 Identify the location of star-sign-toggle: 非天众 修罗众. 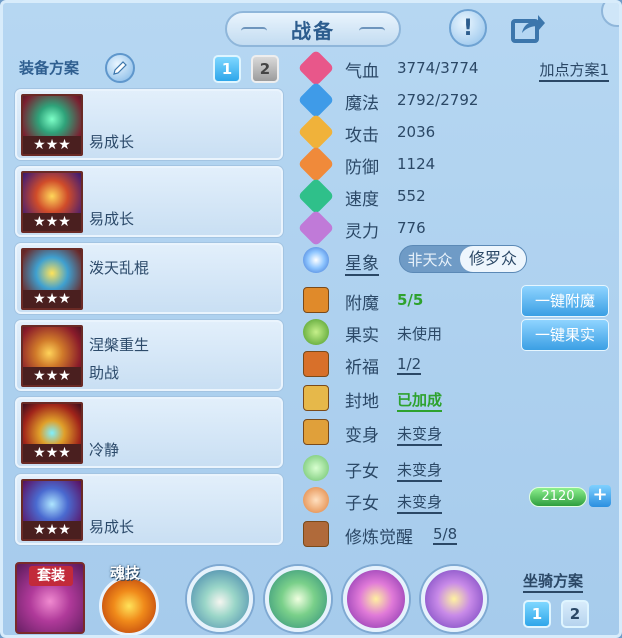
(463, 259).